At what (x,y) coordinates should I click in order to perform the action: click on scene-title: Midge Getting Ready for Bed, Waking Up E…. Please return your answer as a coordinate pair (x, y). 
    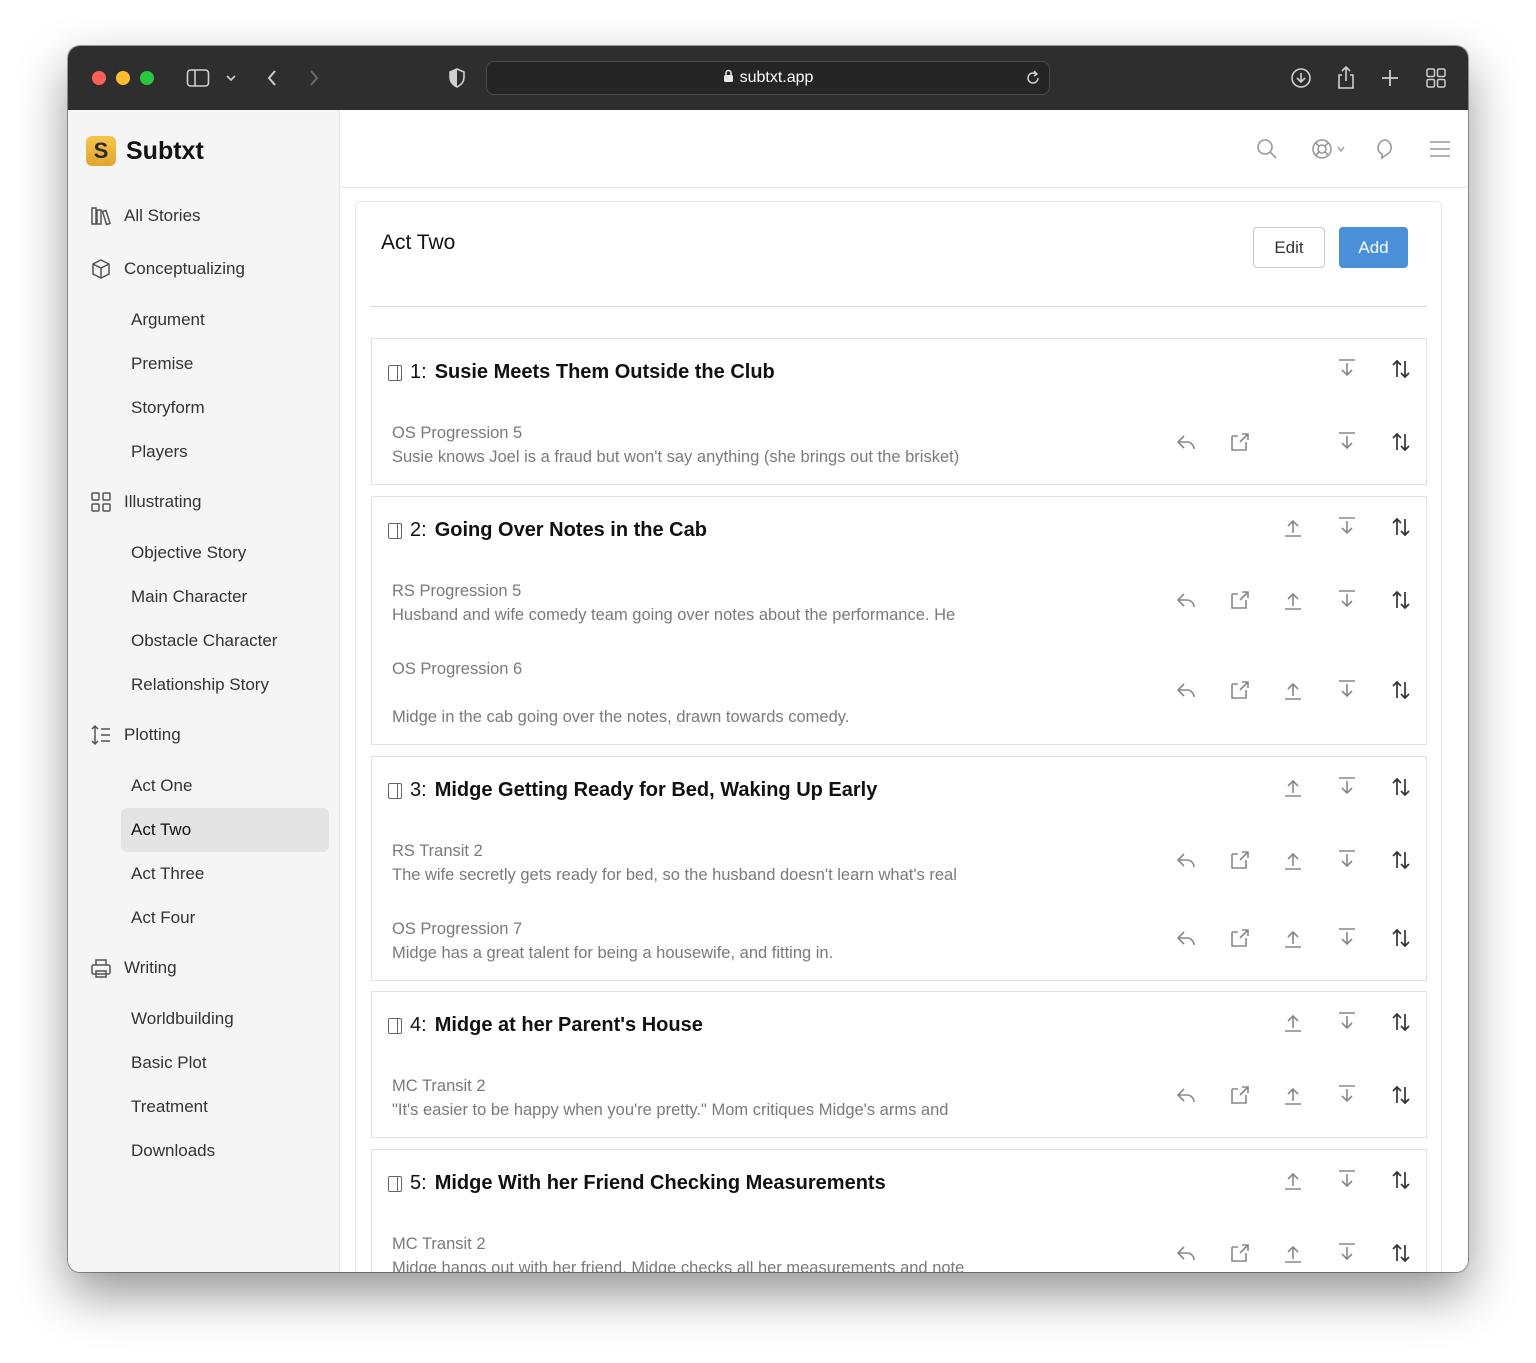
    Looking at the image, I should click on (656, 790).